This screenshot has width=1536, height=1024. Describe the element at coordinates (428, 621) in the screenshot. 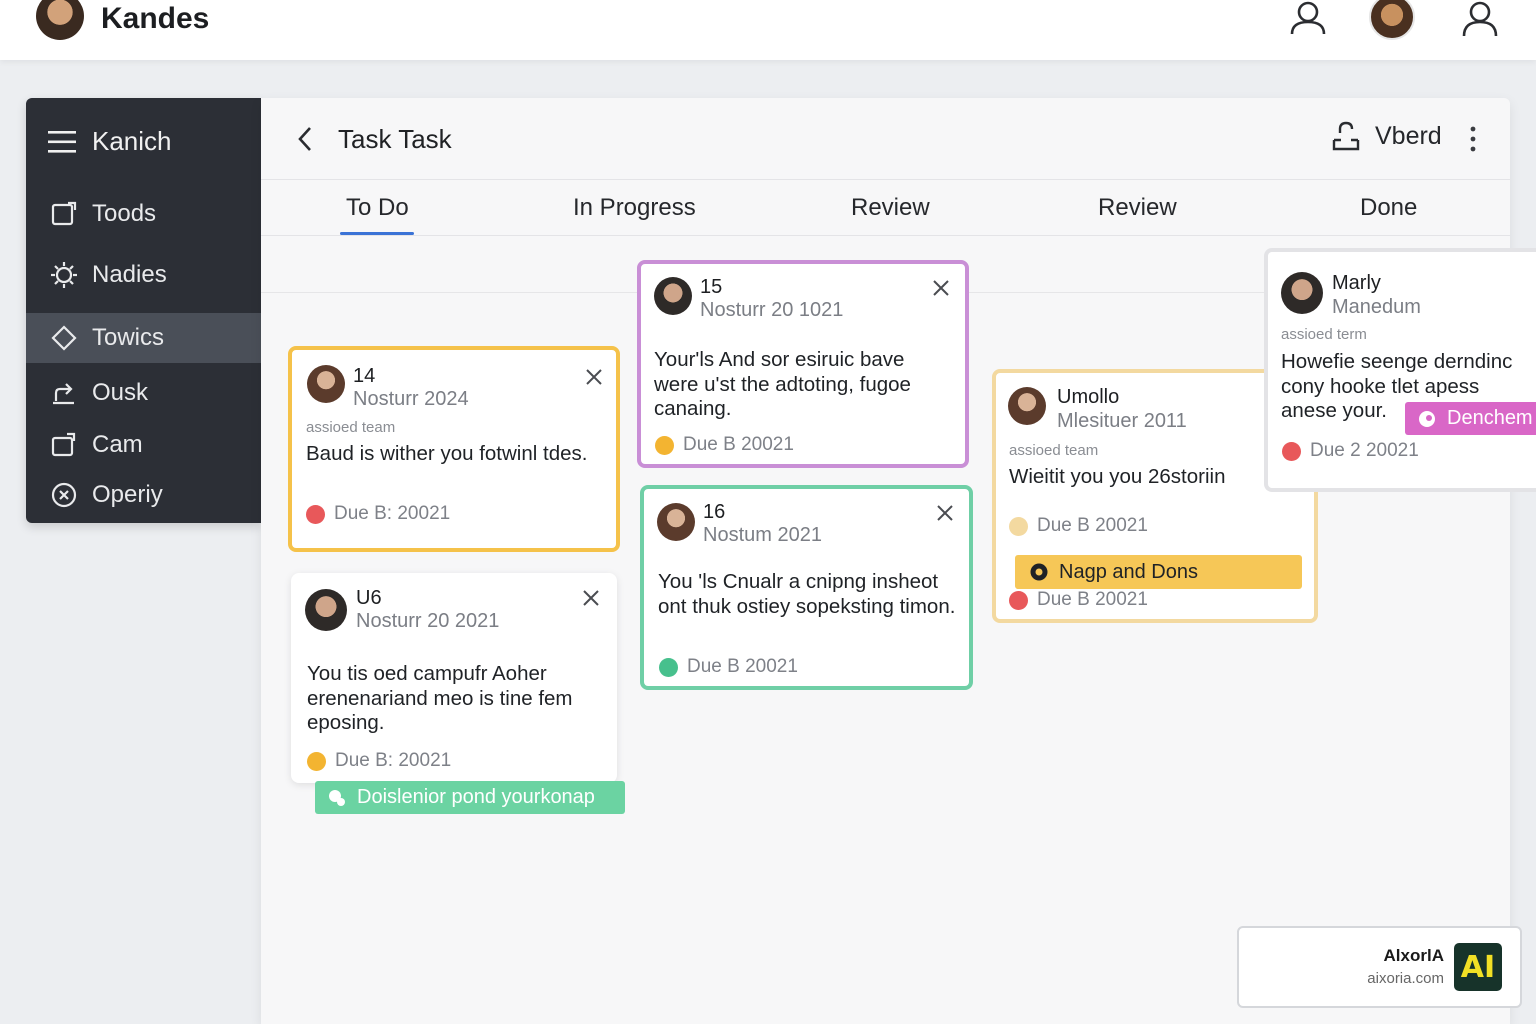

I see `card-subtitle: Nosturr 20 2021` at that location.